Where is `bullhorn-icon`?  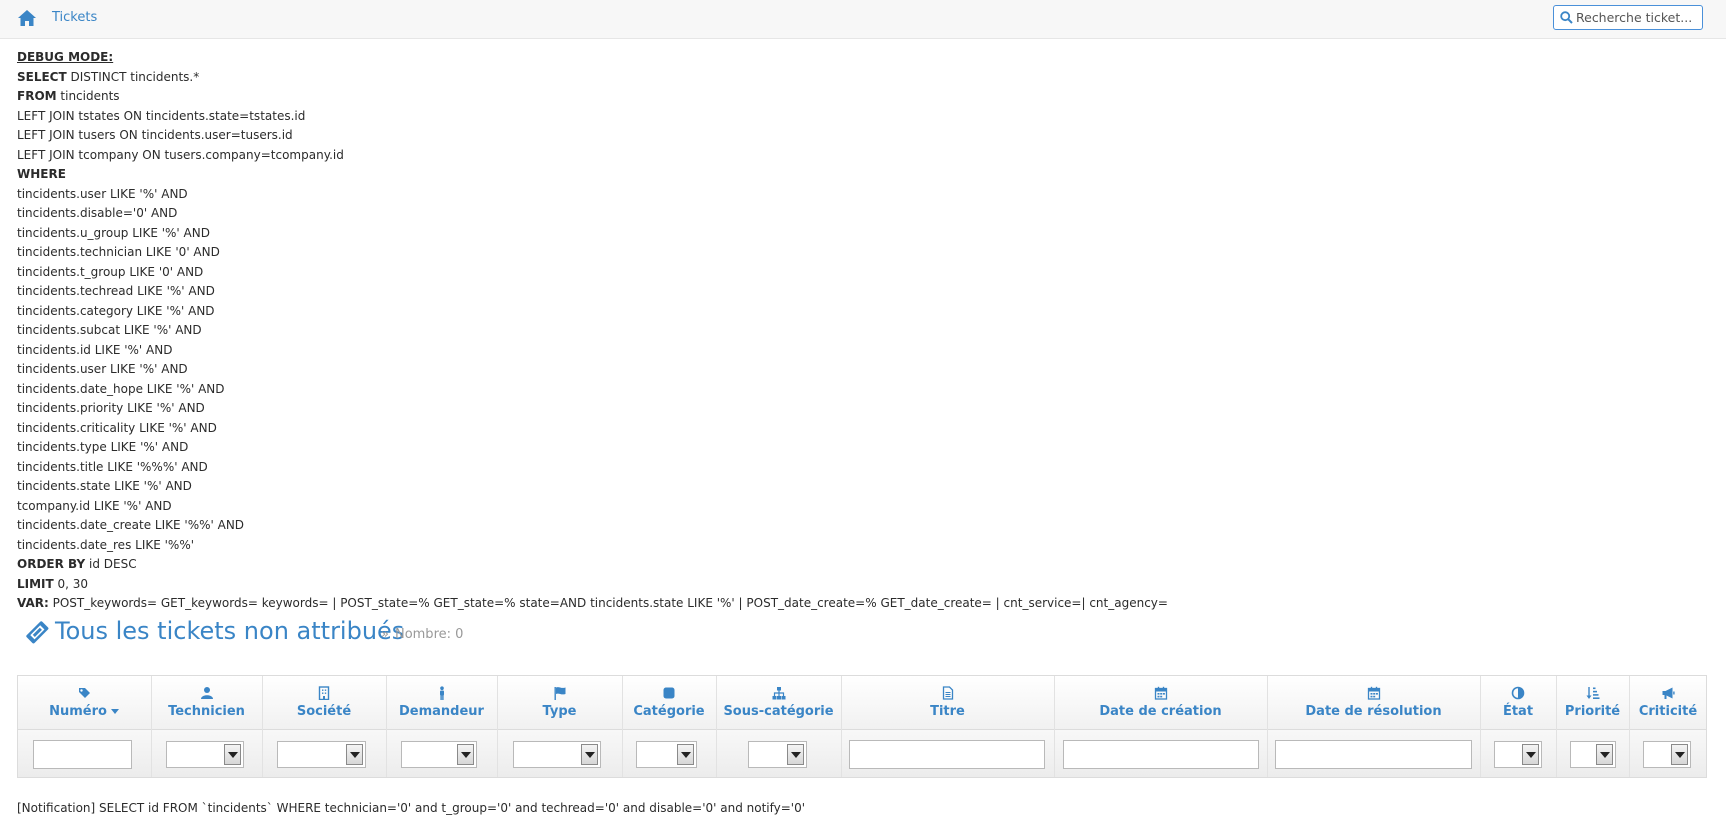 bullhorn-icon is located at coordinates (1668, 693).